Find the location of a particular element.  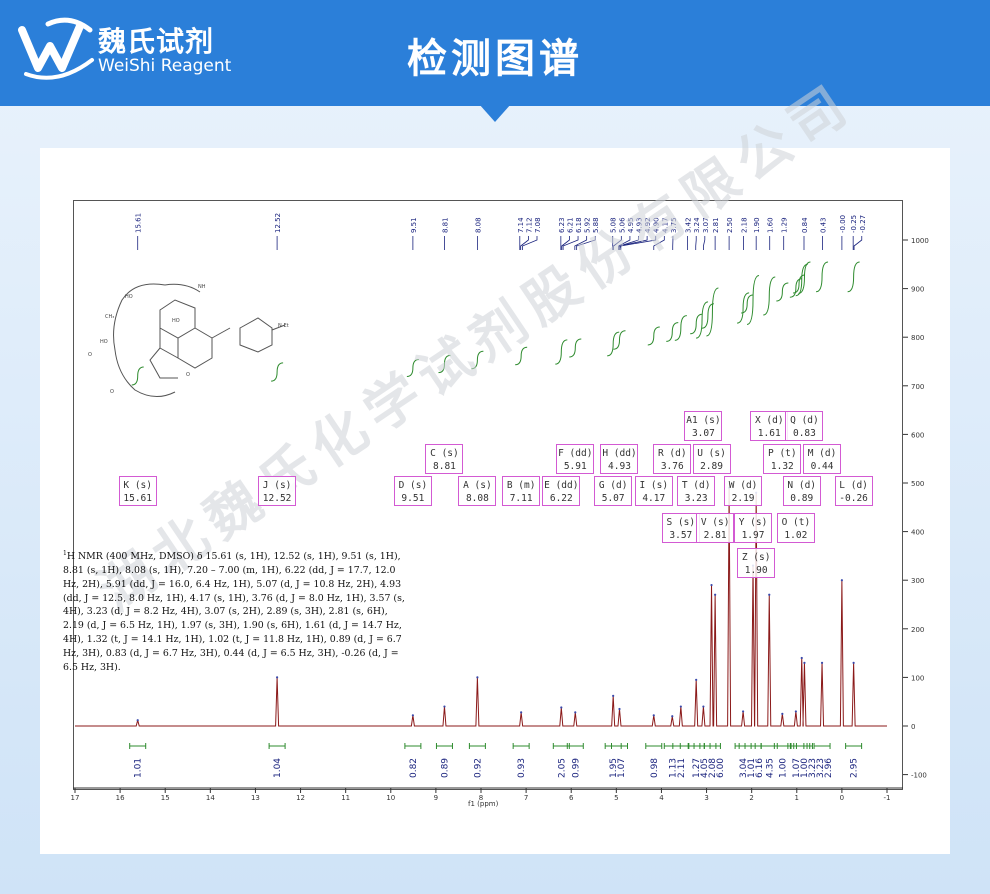

y-tick-label: 700 is located at coordinates (917, 387).